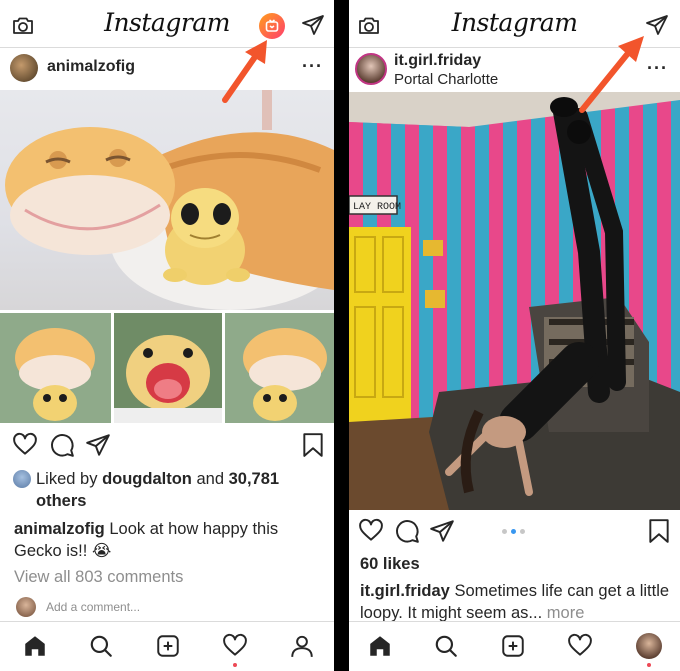 The height and width of the screenshot is (671, 680). I want to click on post-username: it.girl.friday, so click(437, 61).